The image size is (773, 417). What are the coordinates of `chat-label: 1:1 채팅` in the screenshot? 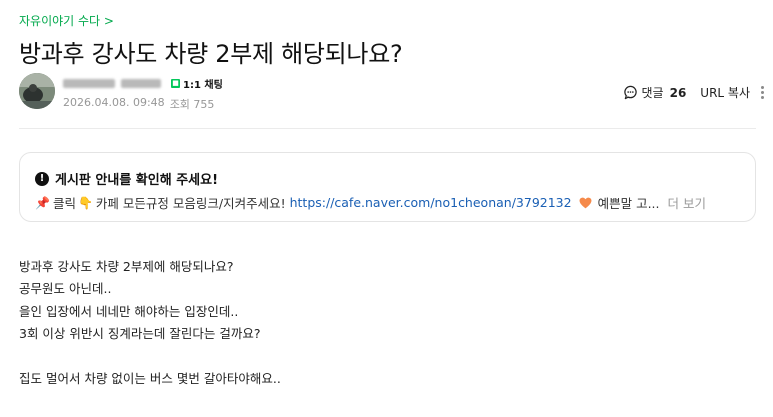 It's located at (203, 85).